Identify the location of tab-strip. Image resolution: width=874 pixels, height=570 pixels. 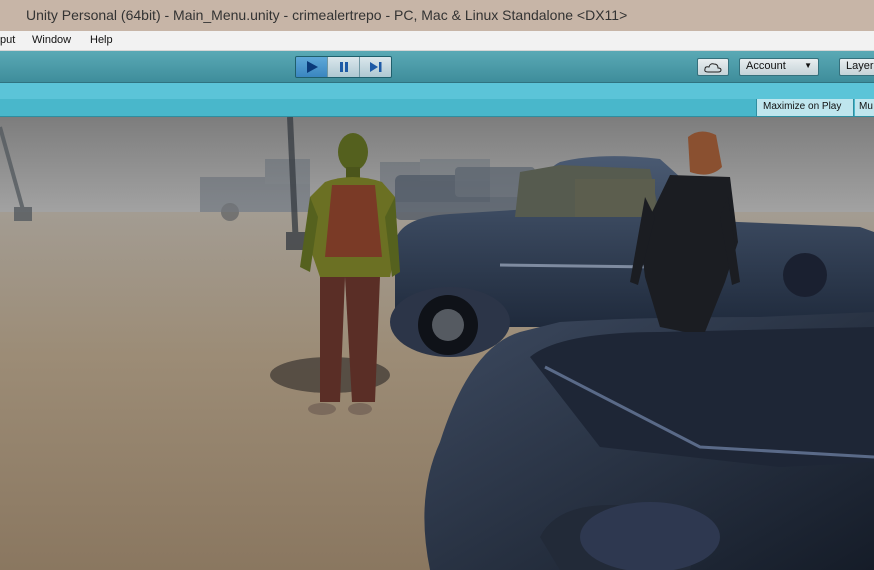
(437, 91).